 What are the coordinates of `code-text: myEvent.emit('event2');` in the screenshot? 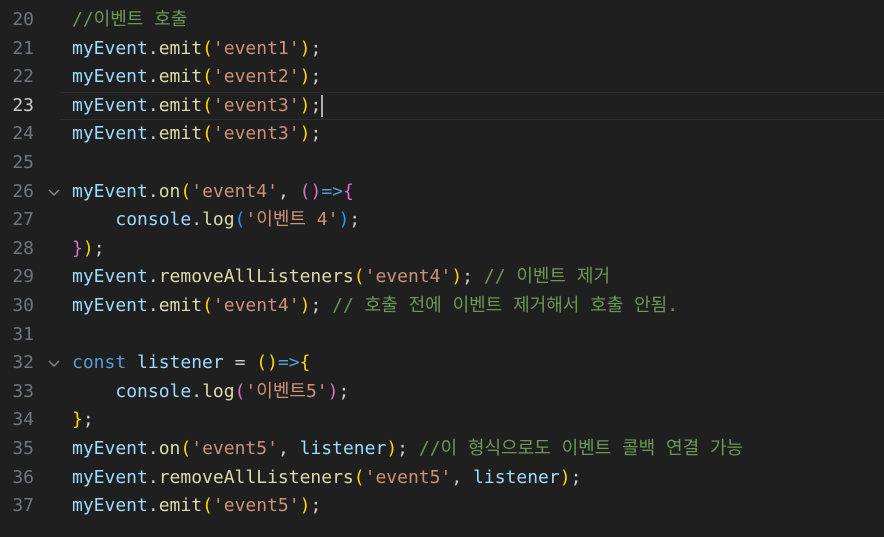 It's located at (196, 77).